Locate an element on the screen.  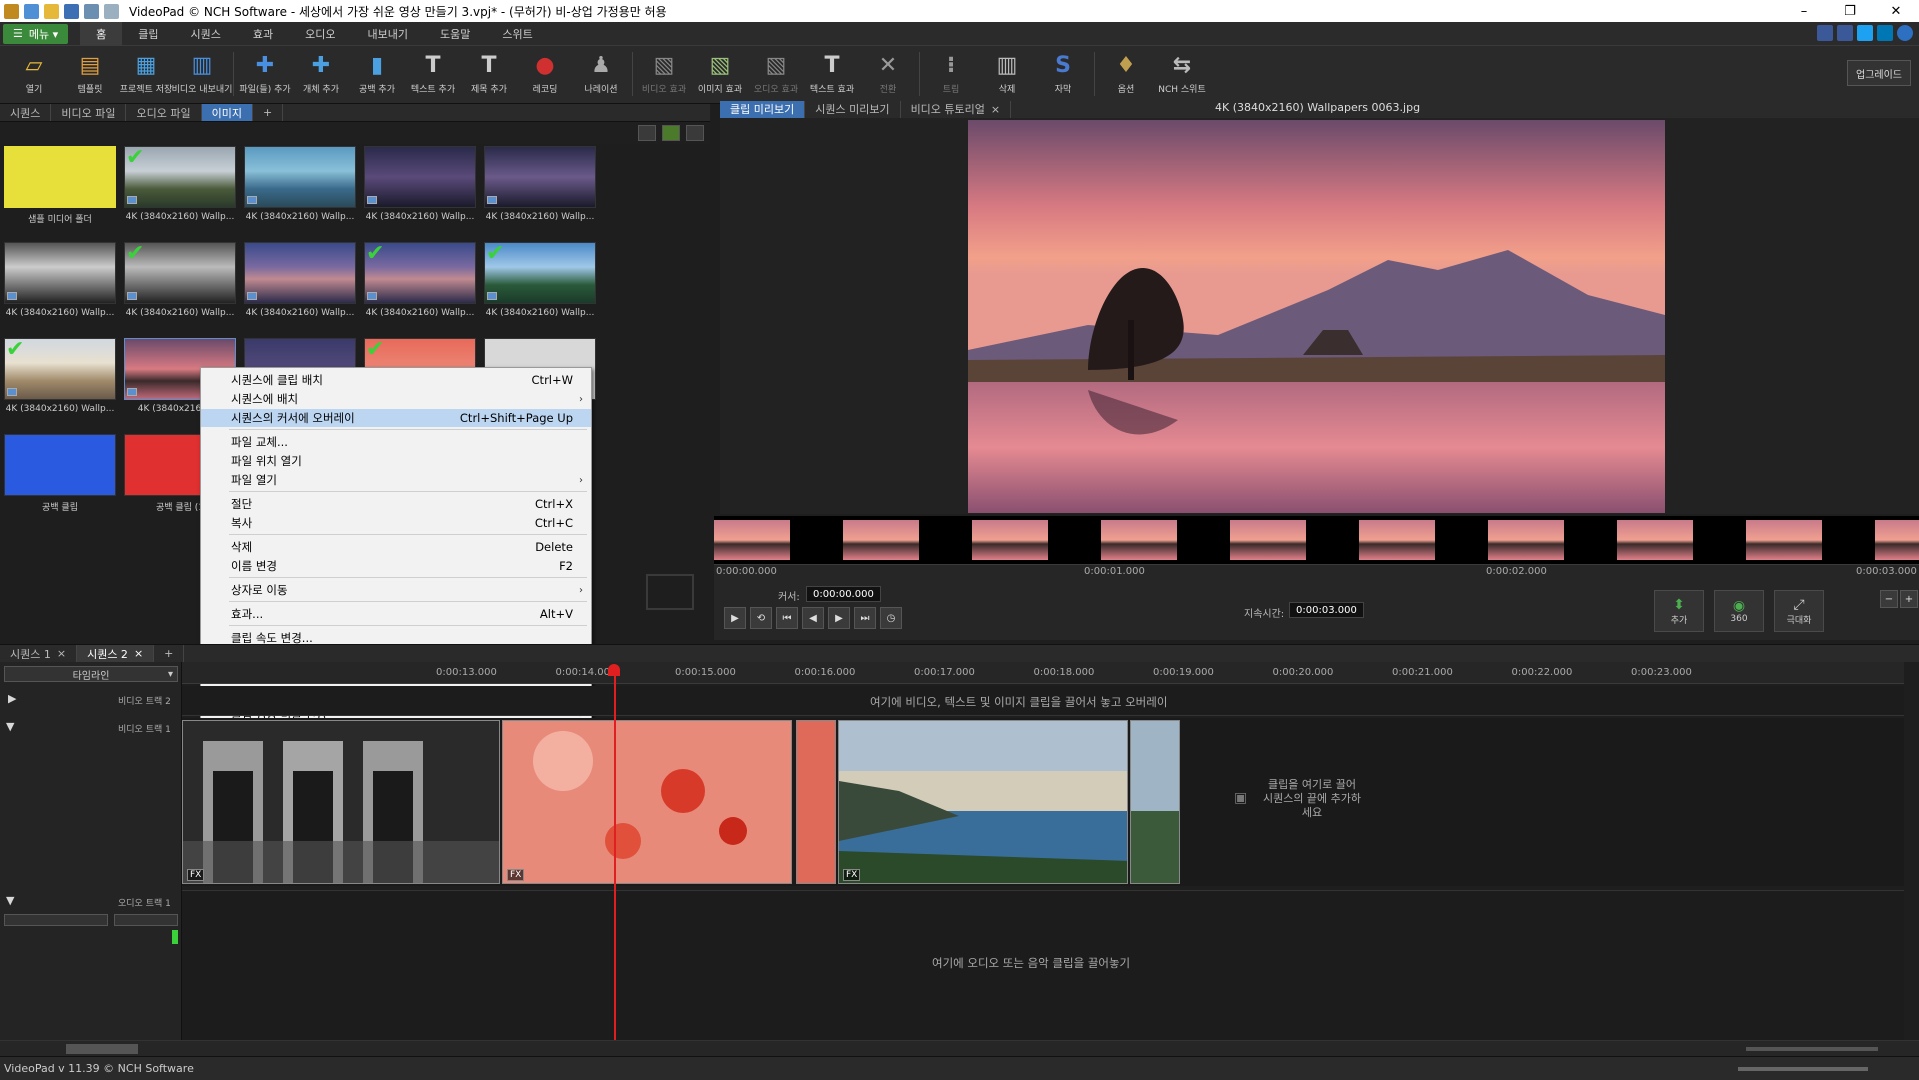
context-menu-item: 복사 Ctrl+C is located at coordinates (396, 523).